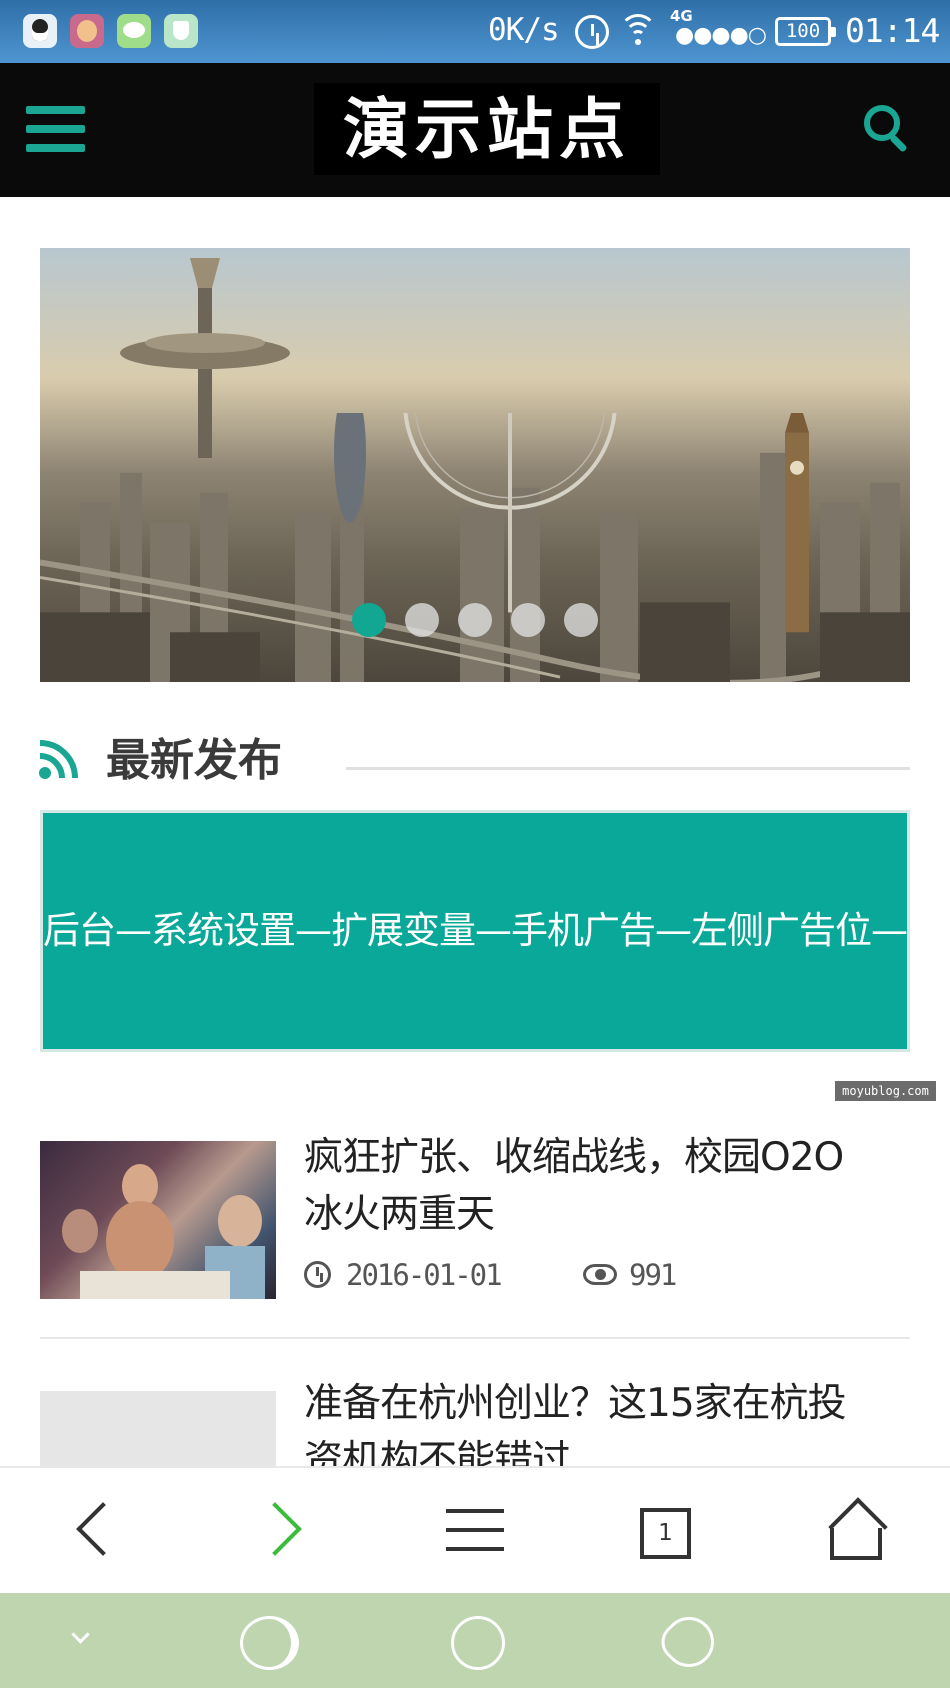  Describe the element at coordinates (292, 1530) in the screenshot. I see `forward-button` at that location.